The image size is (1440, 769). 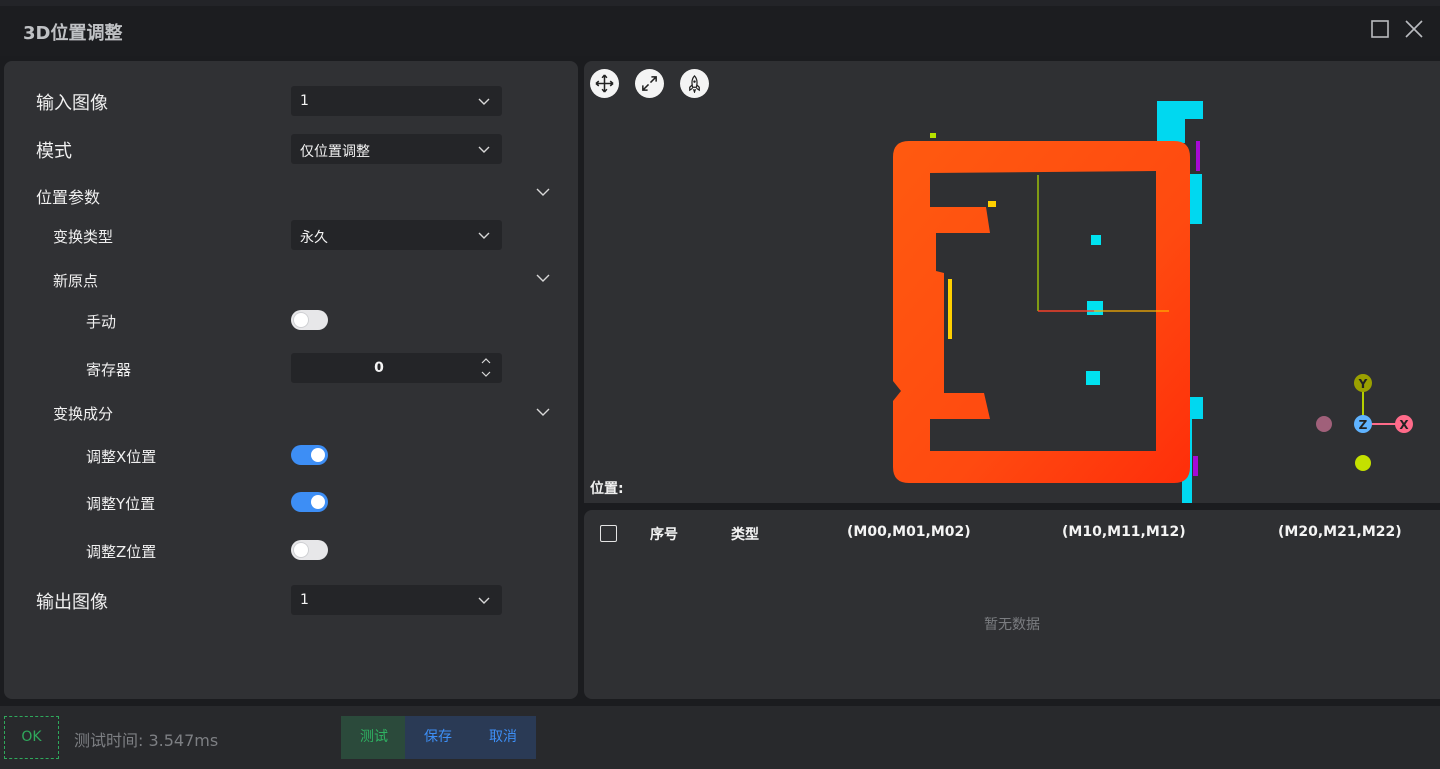 What do you see at coordinates (438, 737) in the screenshot?
I see `save-button: 保存` at bounding box center [438, 737].